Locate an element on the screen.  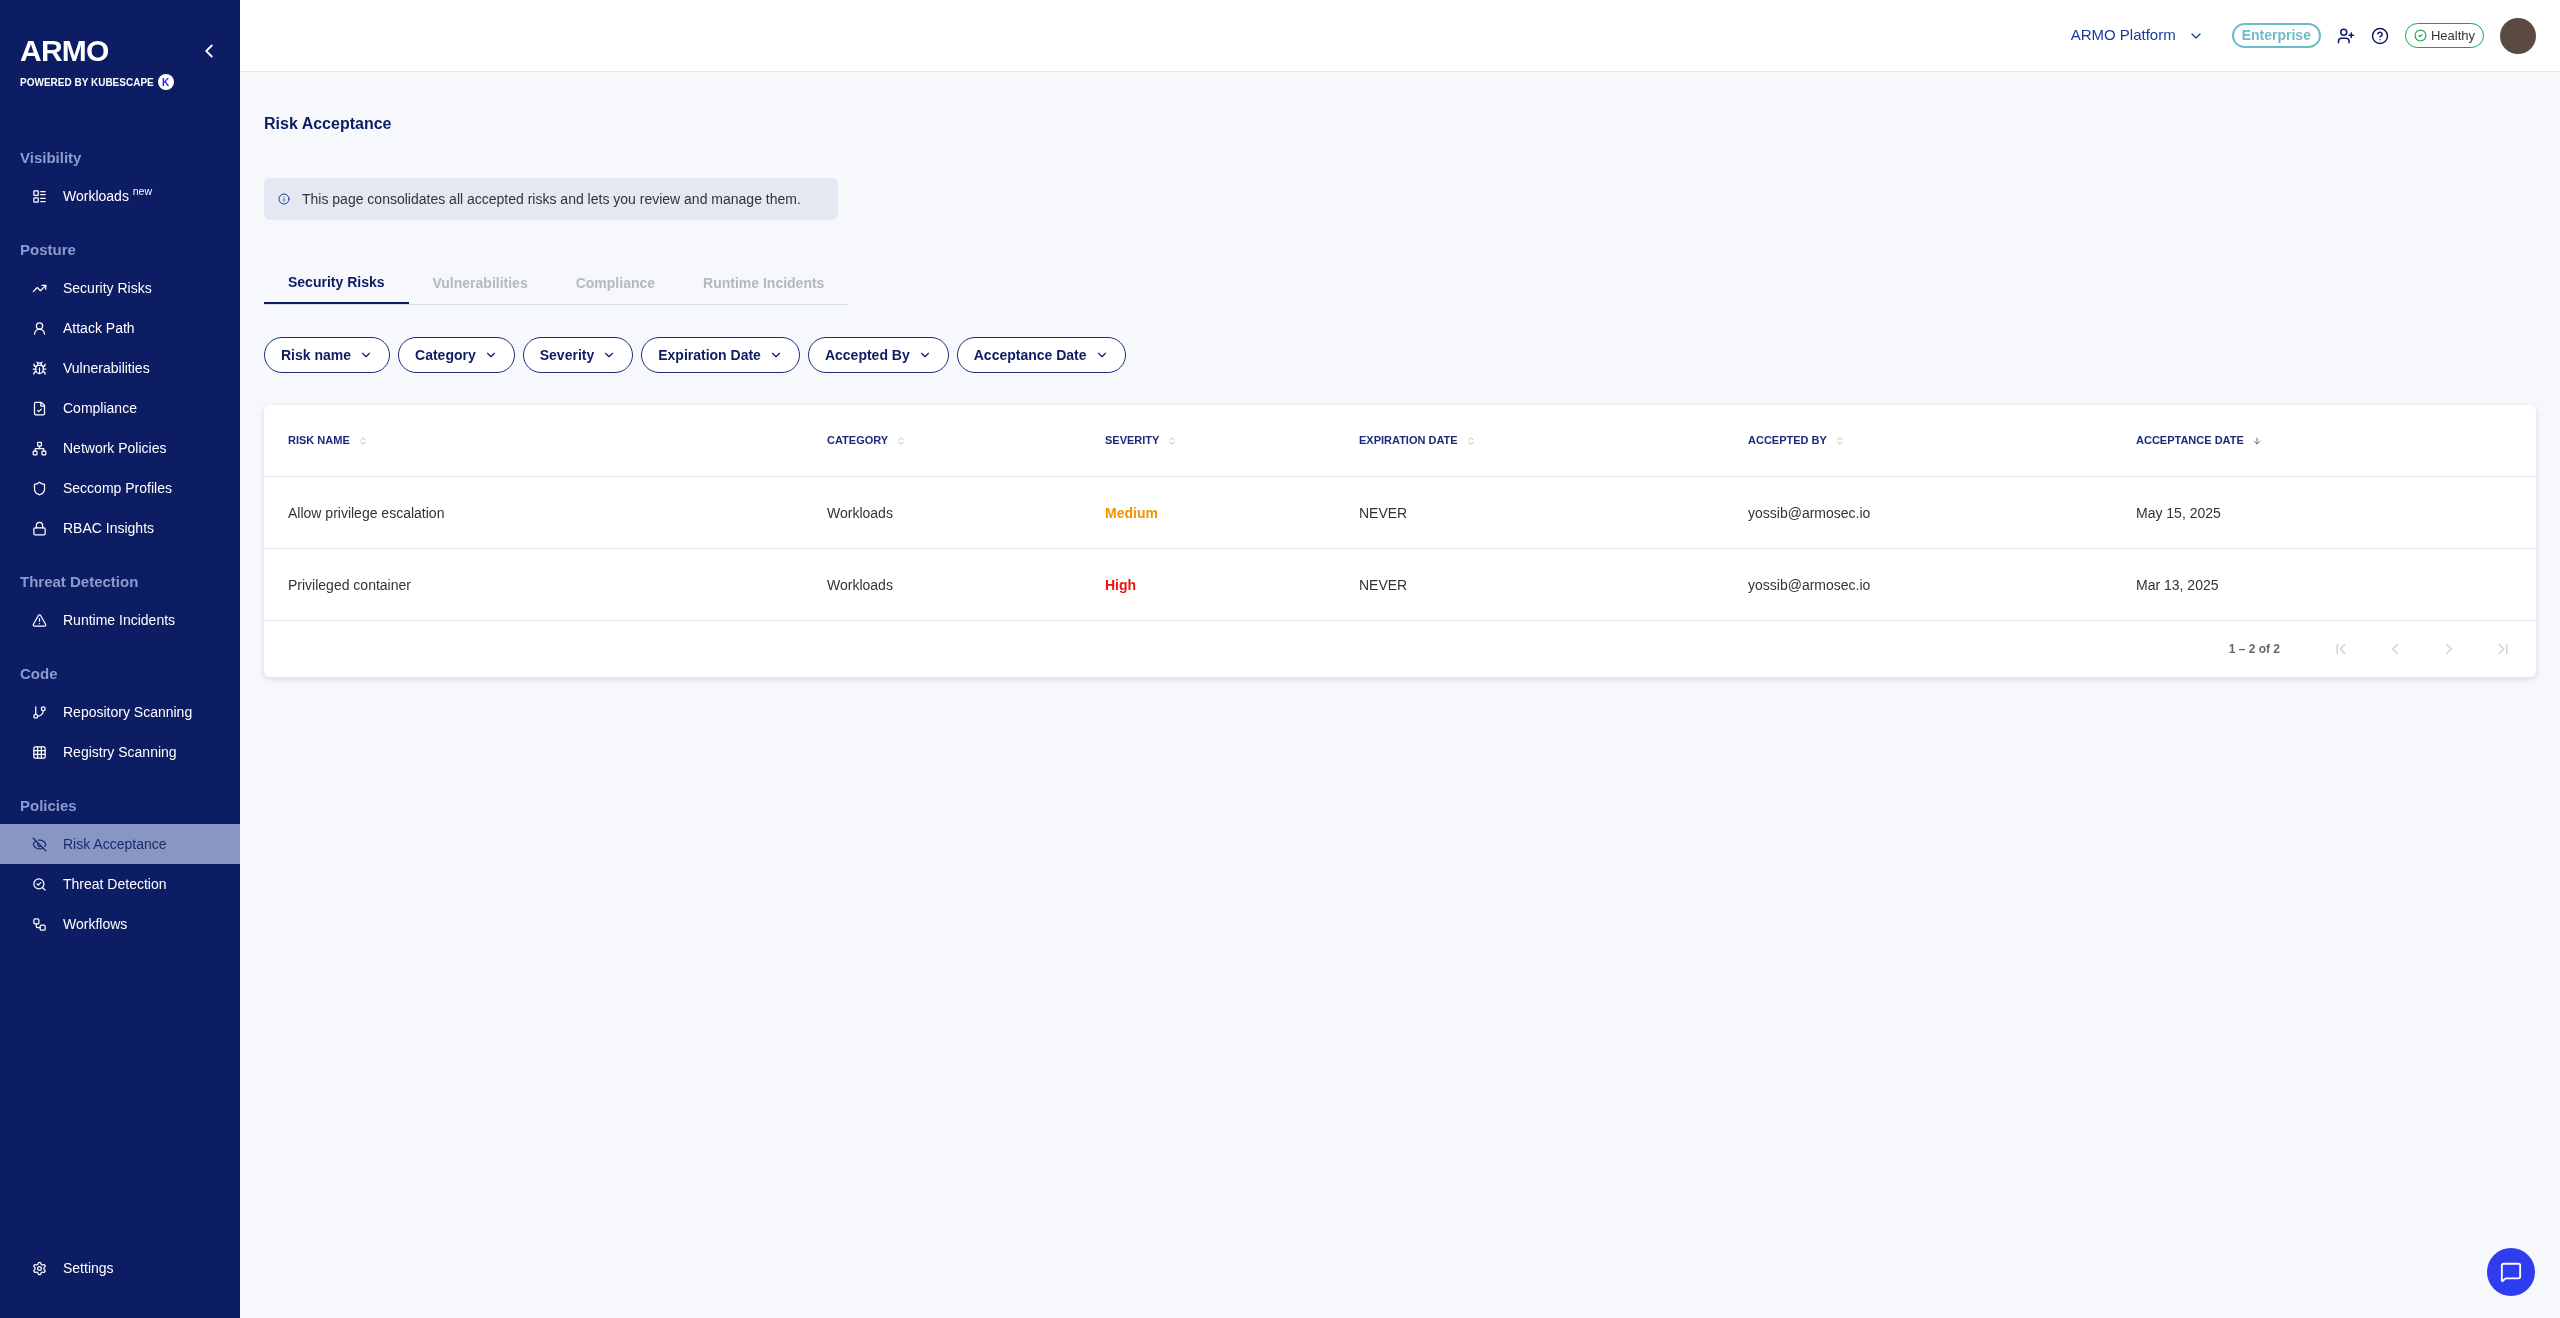
help-icon is located at coordinates (2379, 35).